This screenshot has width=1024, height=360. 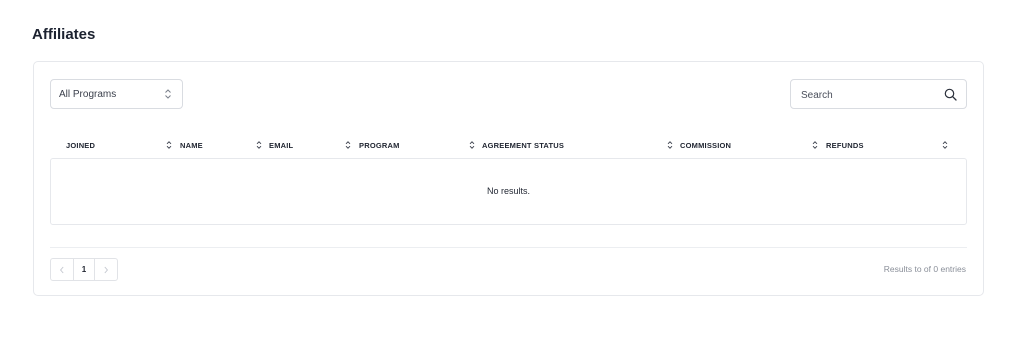 I want to click on chevron-updown-icon, so click(x=168, y=94).